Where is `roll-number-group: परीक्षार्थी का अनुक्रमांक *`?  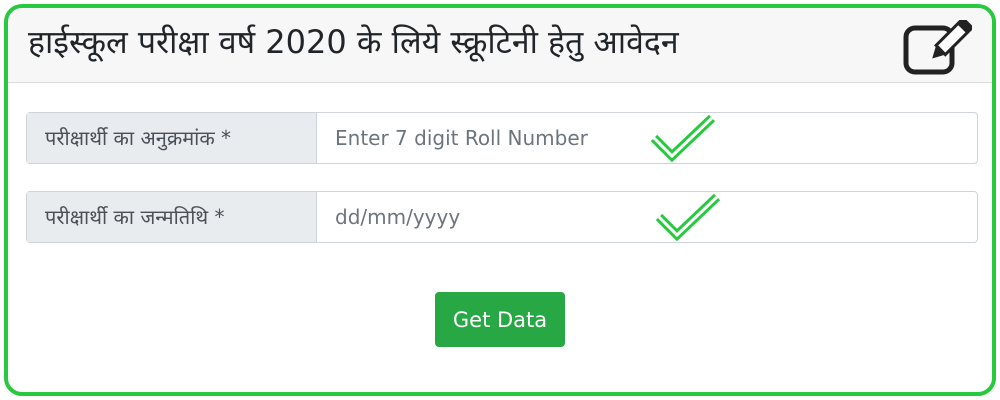
roll-number-group: परीक्षार्थी का अनुक्रमांक * is located at coordinates (502, 138).